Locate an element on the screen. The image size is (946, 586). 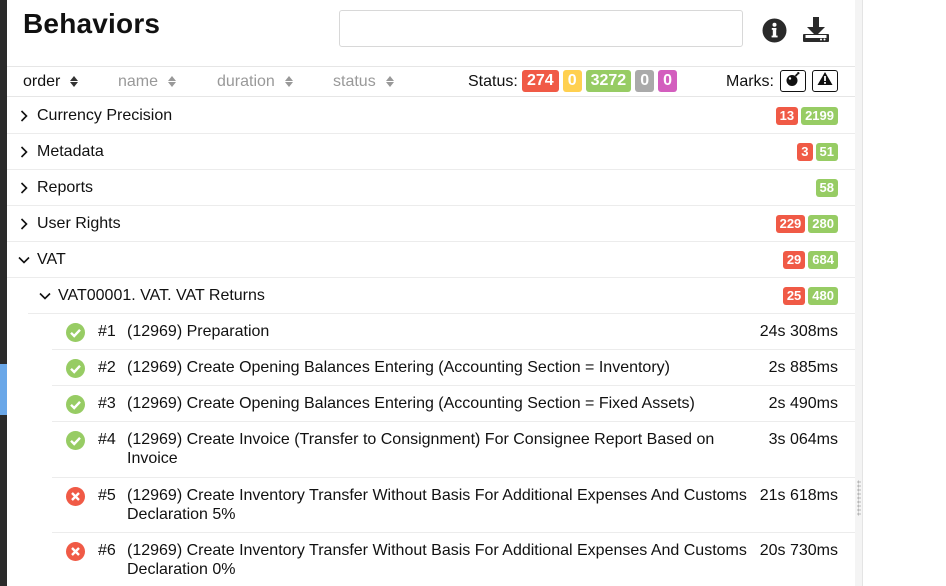
status-filter: 274 0 3272 0 0 is located at coordinates (600, 81).